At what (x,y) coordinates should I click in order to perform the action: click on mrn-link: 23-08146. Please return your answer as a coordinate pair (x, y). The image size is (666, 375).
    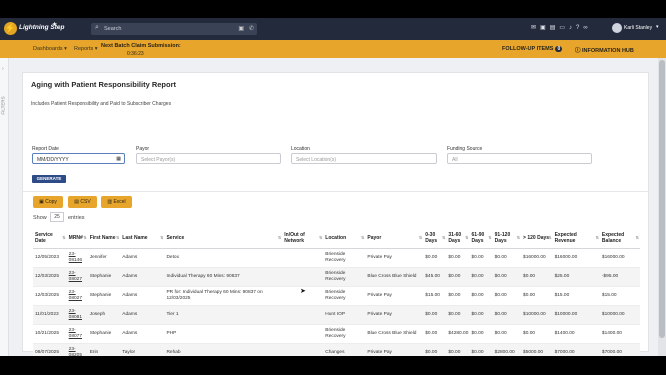
    Looking at the image, I should click on (77, 258).